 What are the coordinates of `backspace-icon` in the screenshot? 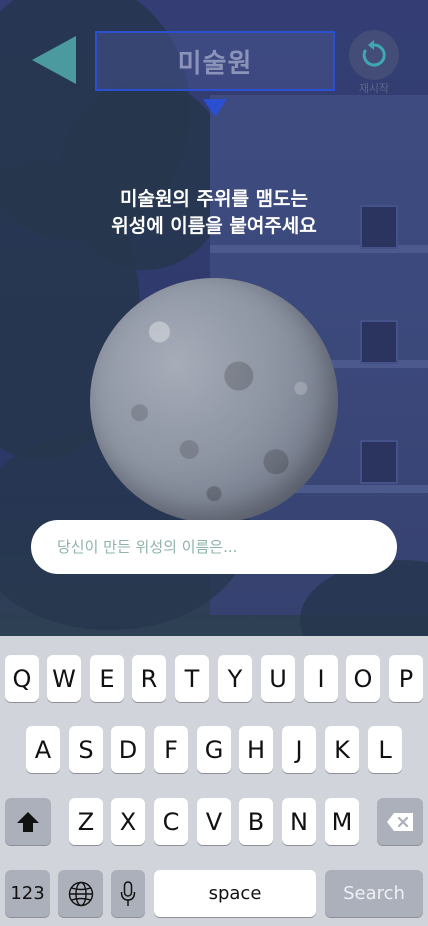 It's located at (400, 821).